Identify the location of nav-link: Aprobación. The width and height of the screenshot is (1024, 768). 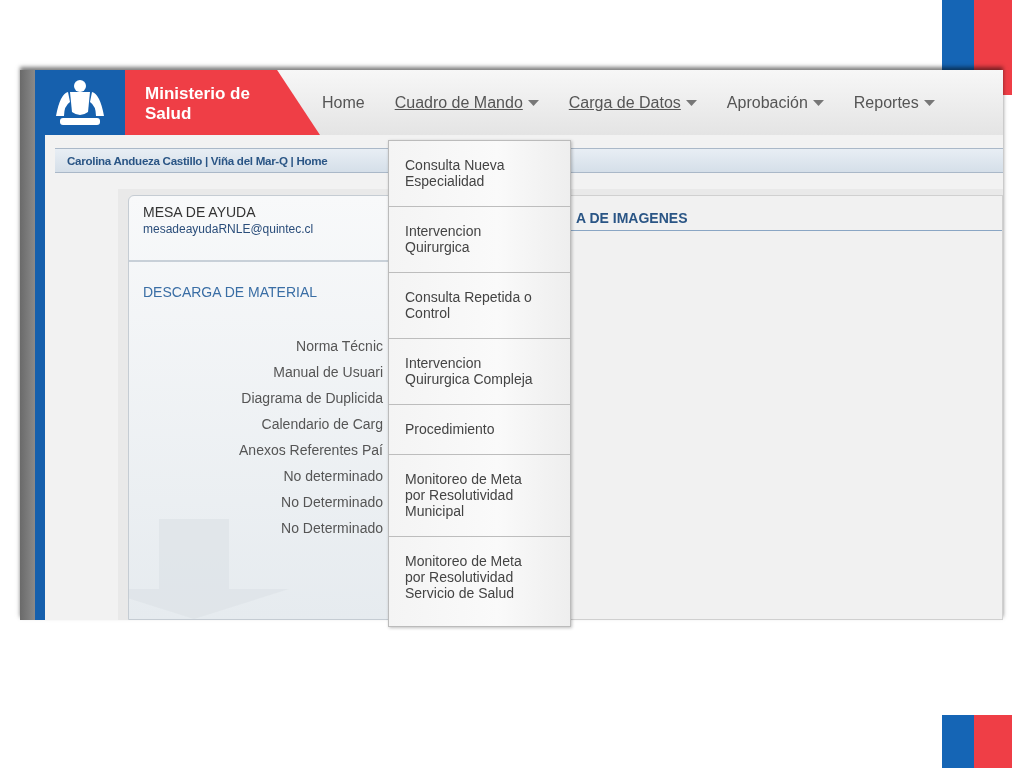
(775, 102).